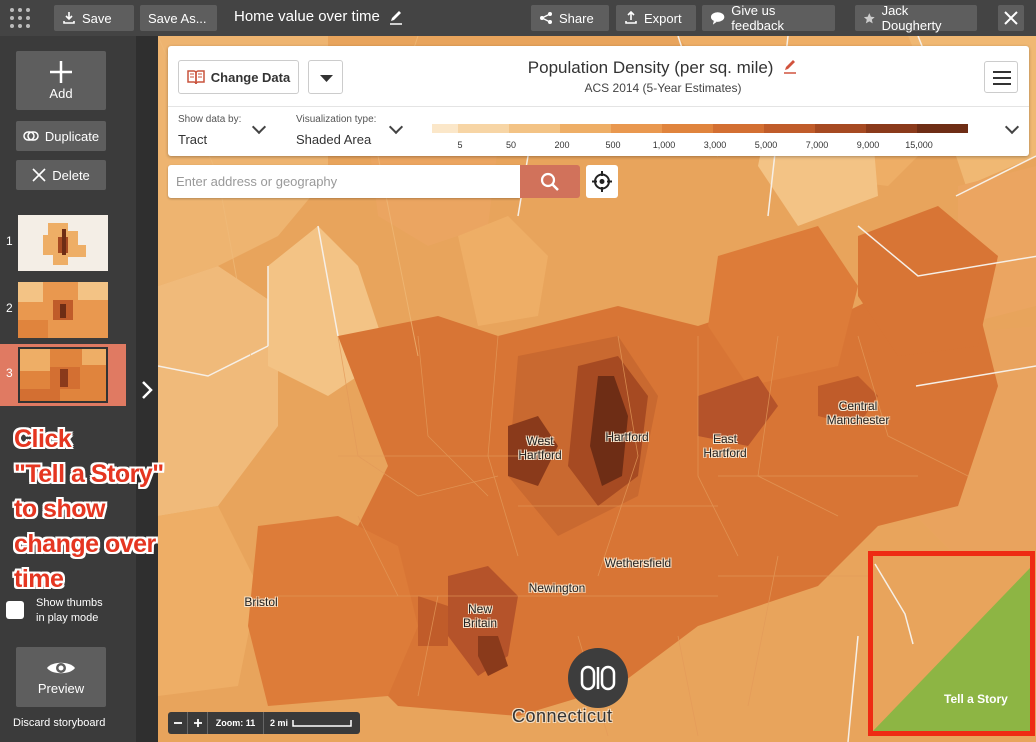 Image resolution: width=1036 pixels, height=742 pixels. Describe the element at coordinates (61, 136) in the screenshot. I see `duplicate-button: Duplicate` at that location.